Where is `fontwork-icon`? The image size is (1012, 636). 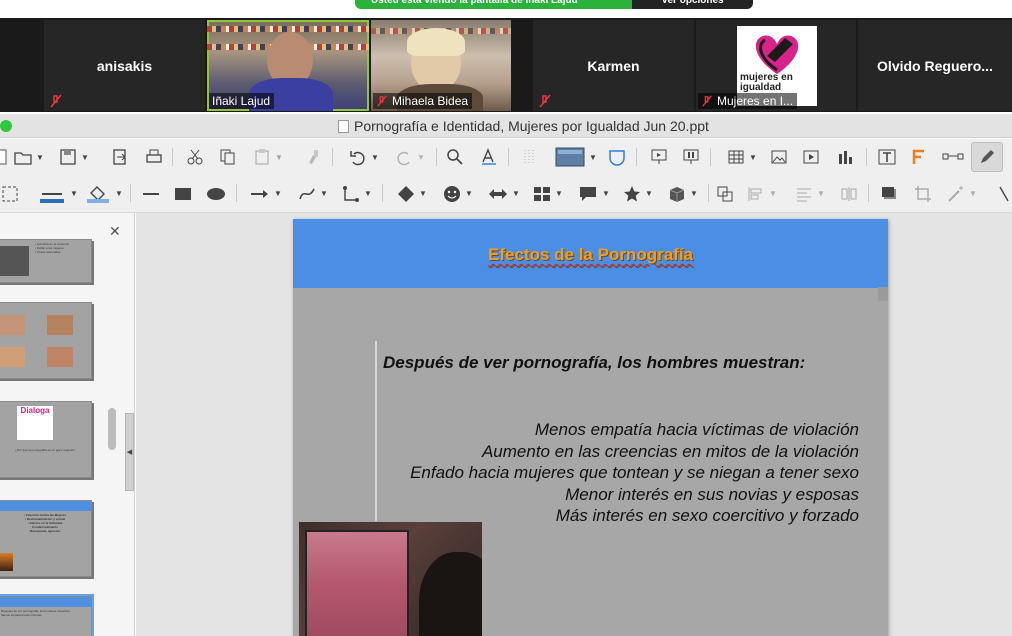
fontwork-icon is located at coordinates (918, 156).